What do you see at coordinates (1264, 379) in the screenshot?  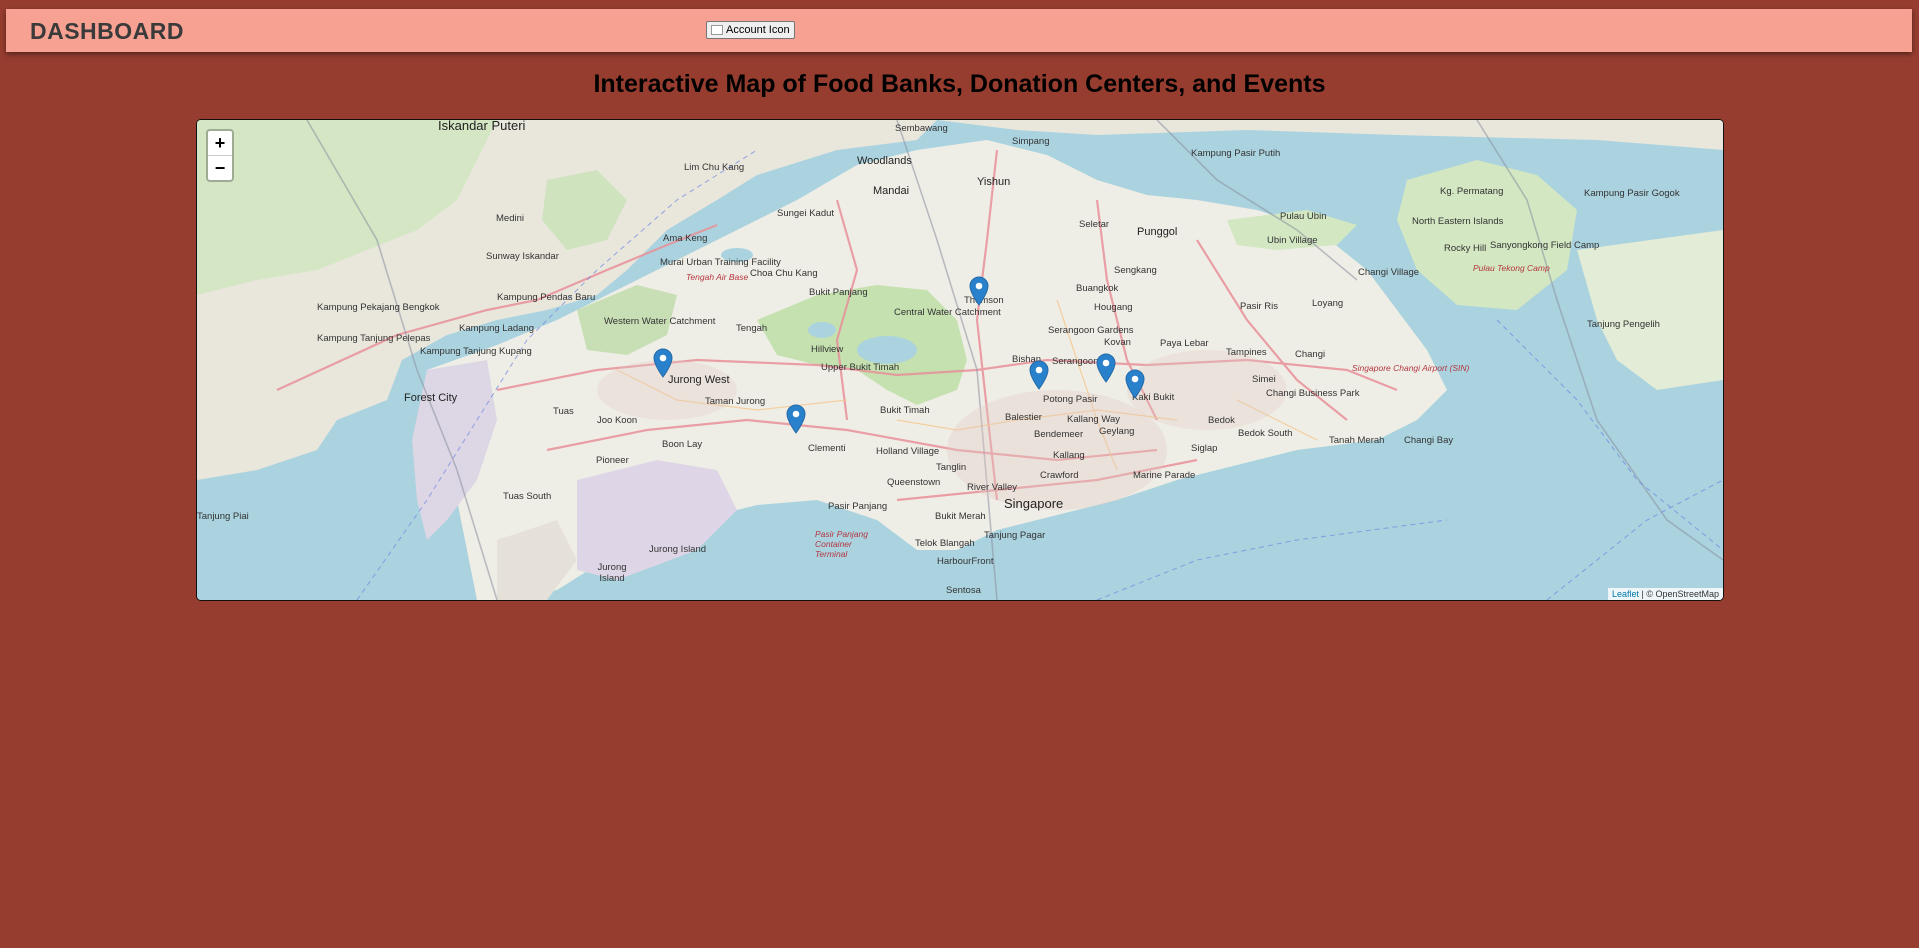 I see `map-label: Simei` at bounding box center [1264, 379].